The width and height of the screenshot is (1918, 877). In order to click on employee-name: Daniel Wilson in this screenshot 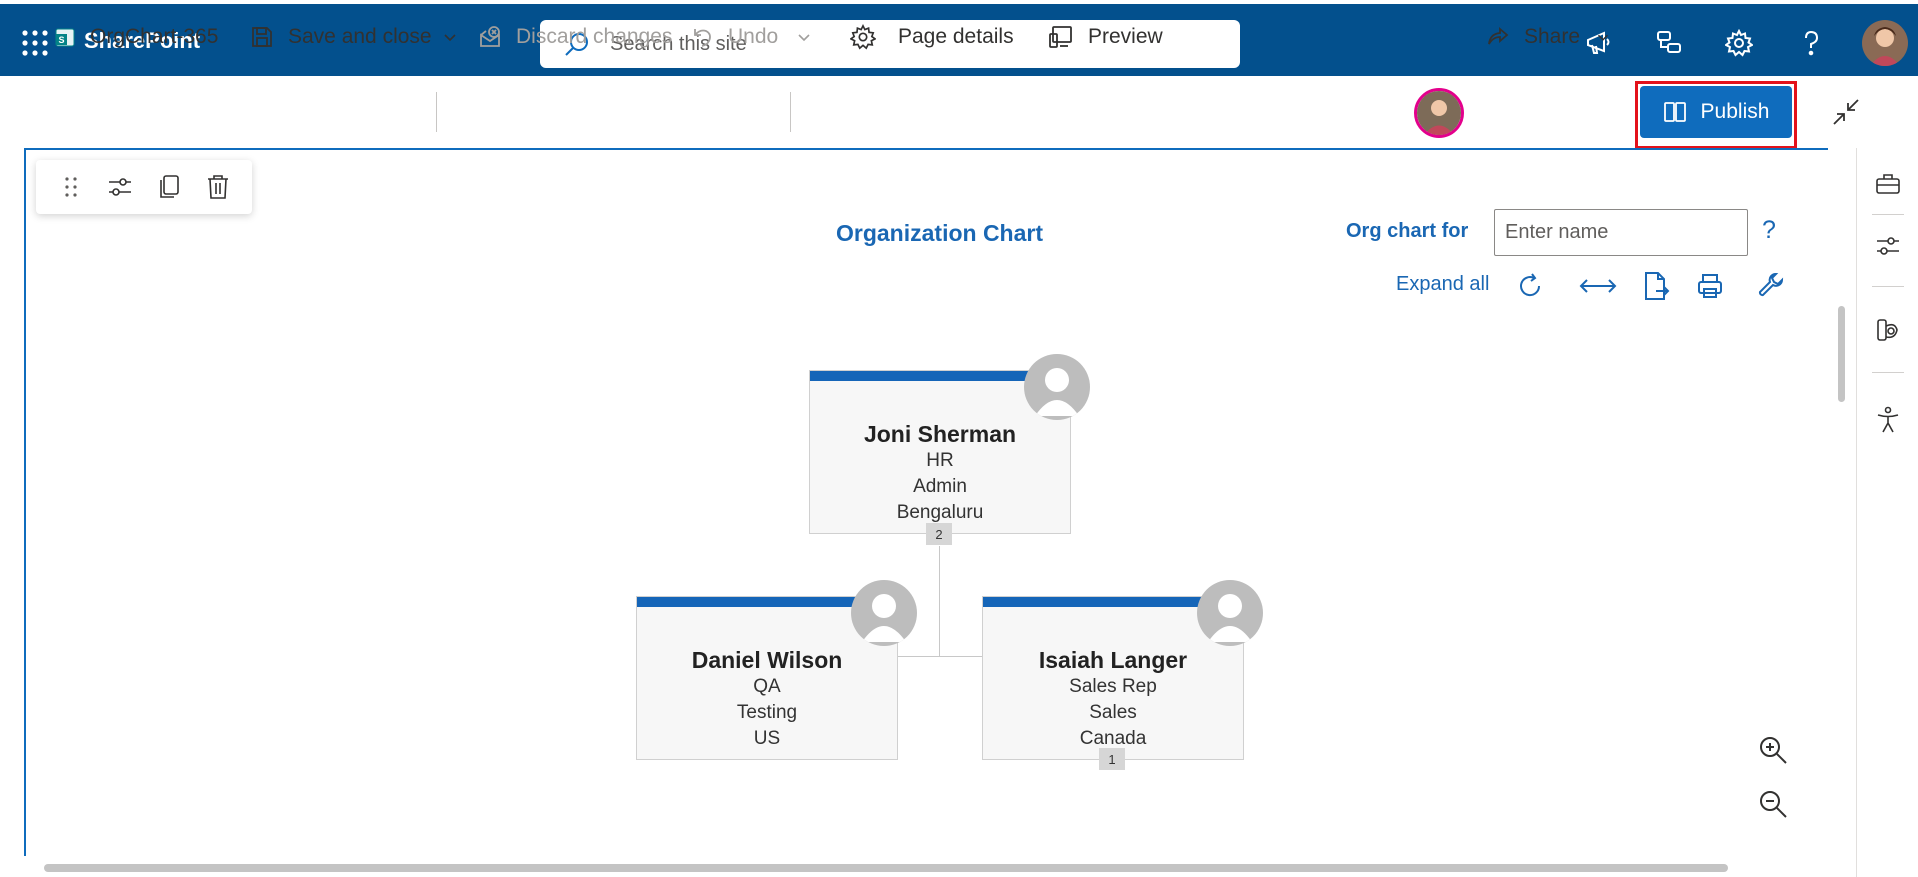, I will do `click(767, 660)`.